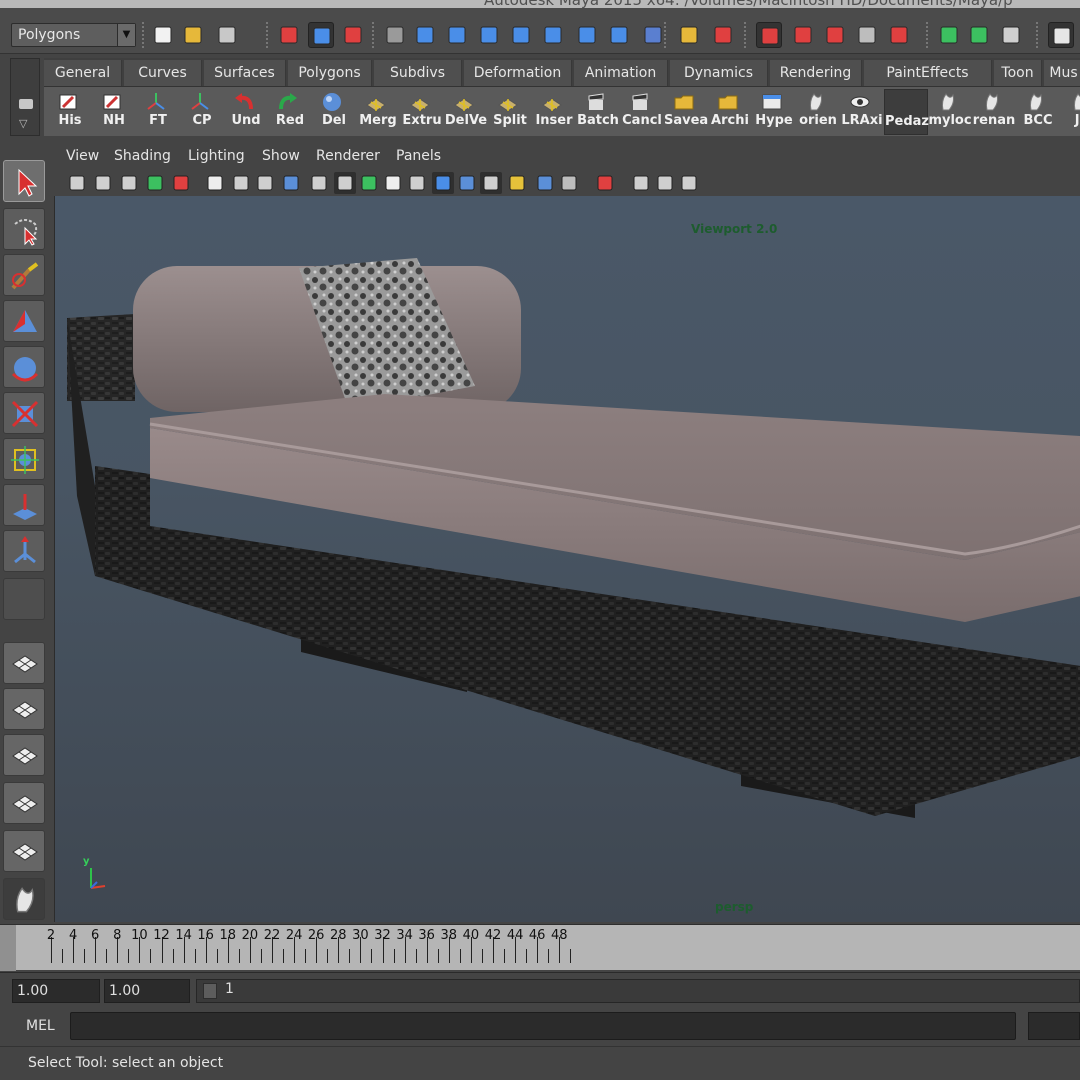 The image size is (1080, 1080). I want to click on sidebar-toggle-icon, so click(1061, 35).